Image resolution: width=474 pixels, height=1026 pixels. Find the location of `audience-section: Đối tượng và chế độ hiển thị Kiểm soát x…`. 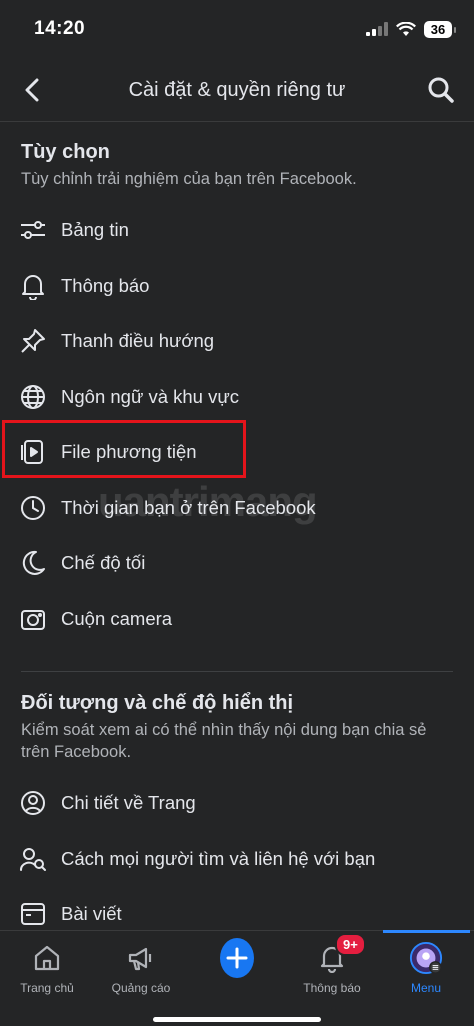

audience-section: Đối tượng và chế độ hiển thị Kiểm soát x… is located at coordinates (237, 727).